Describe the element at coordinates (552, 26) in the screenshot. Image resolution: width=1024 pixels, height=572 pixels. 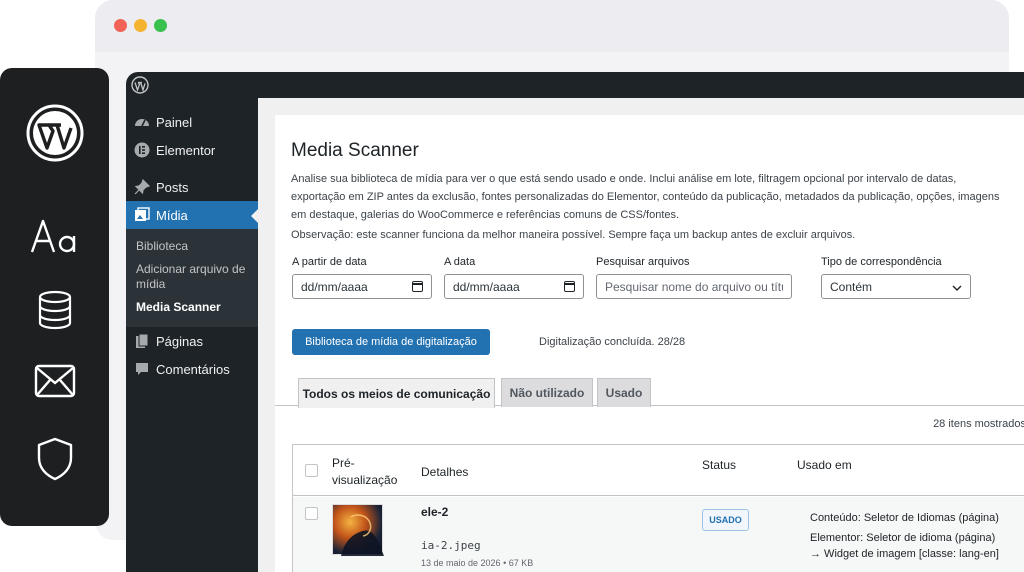
I see `browser-title-bar` at that location.